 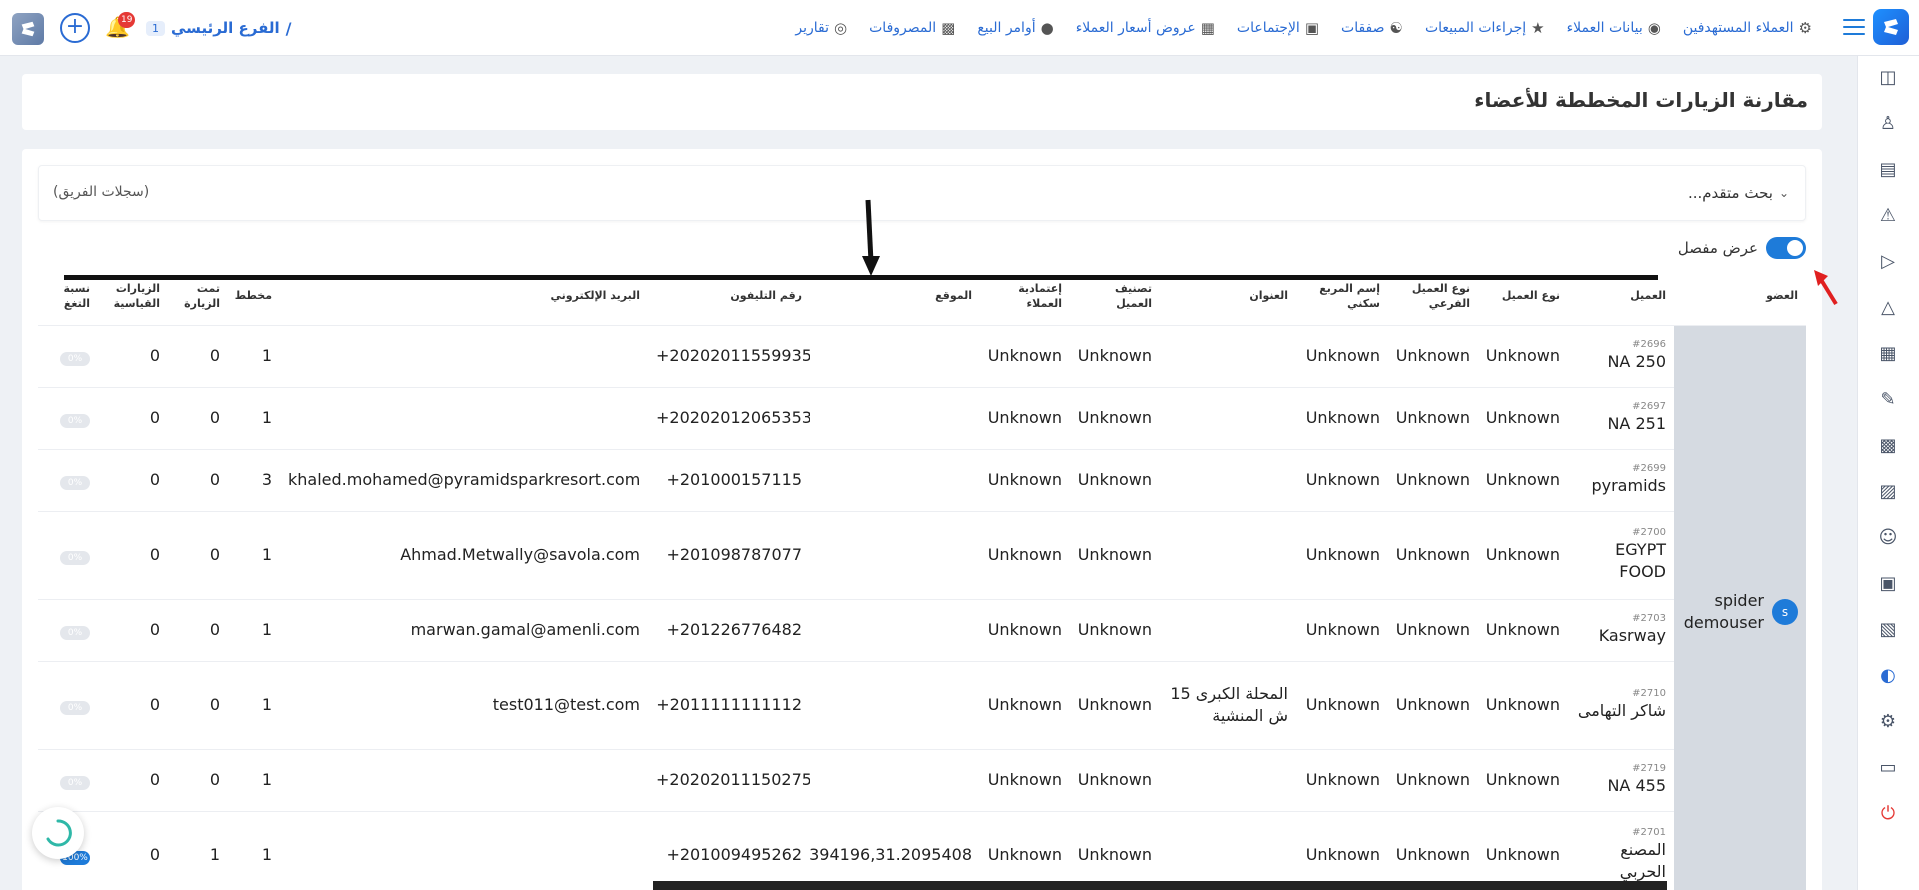 I want to click on cell-customer-subtype: Unknown, so click(x=1433, y=850).